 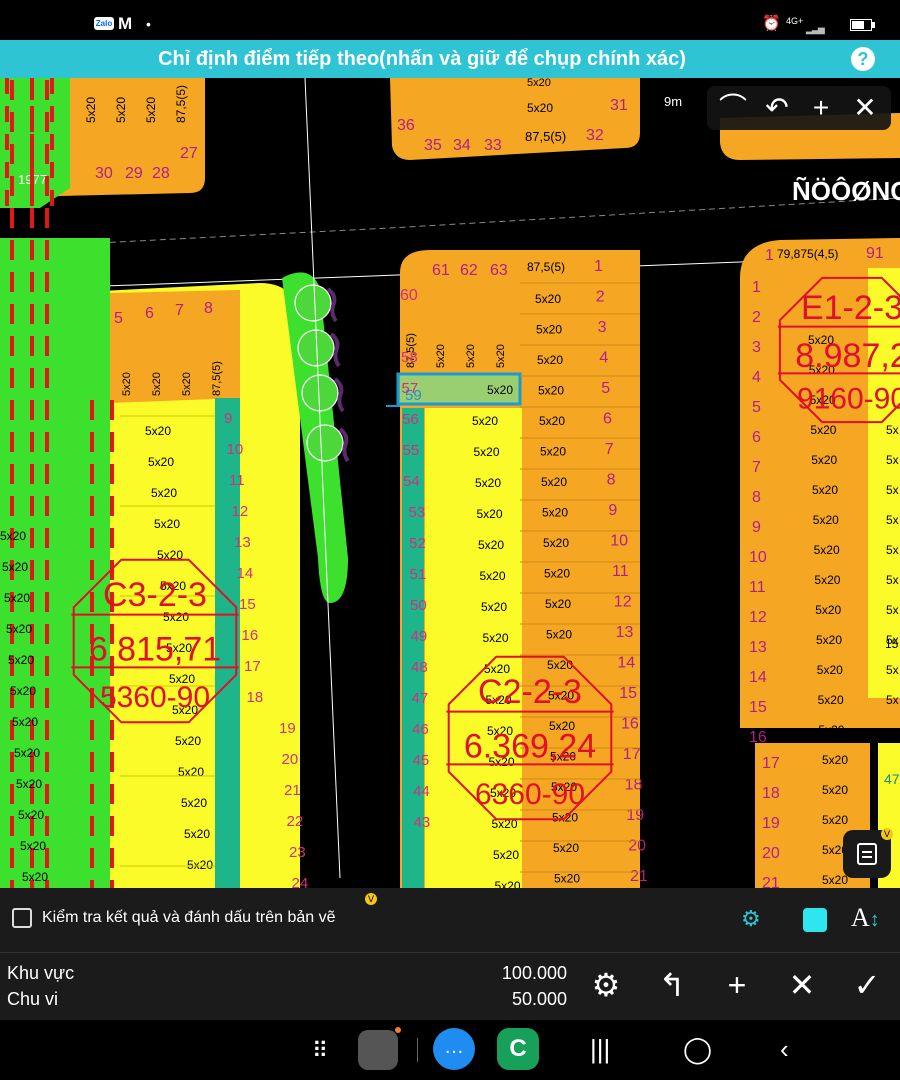 What do you see at coordinates (41, 973) in the screenshot?
I see `area-label: Khu vực` at bounding box center [41, 973].